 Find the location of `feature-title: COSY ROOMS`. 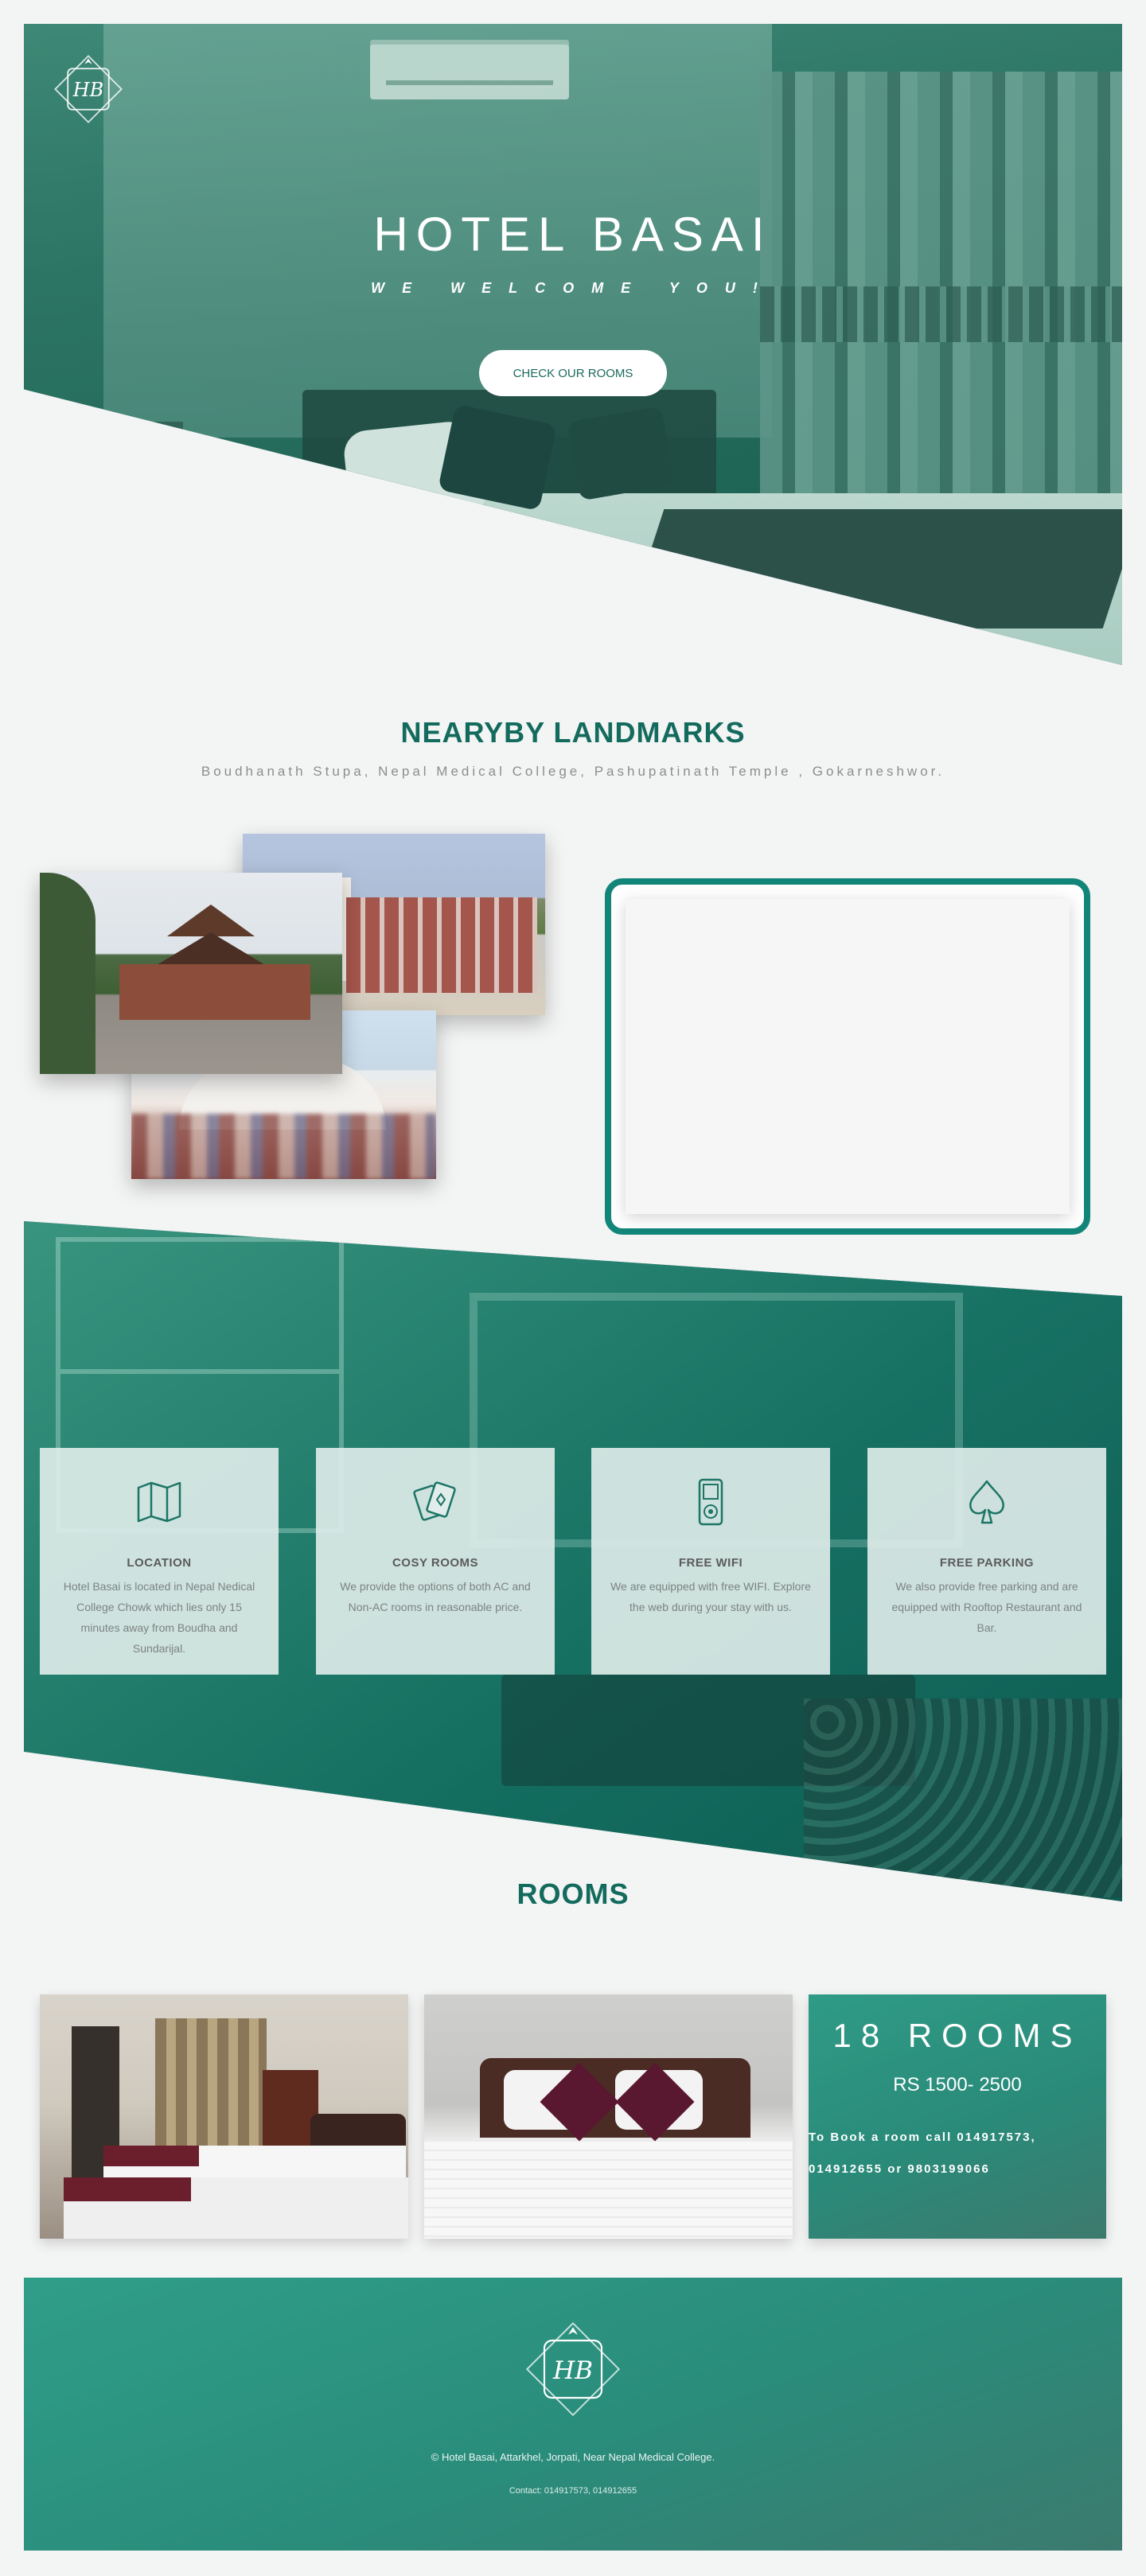

feature-title: COSY ROOMS is located at coordinates (435, 1563).